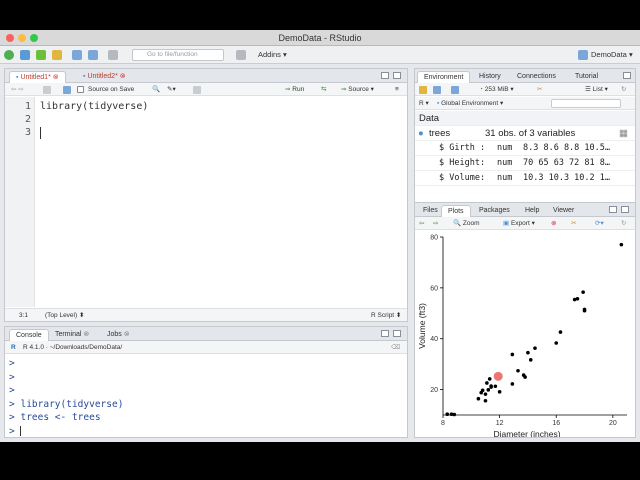 The height and width of the screenshot is (480, 640). I want to click on new-file-icon, so click(9, 55).